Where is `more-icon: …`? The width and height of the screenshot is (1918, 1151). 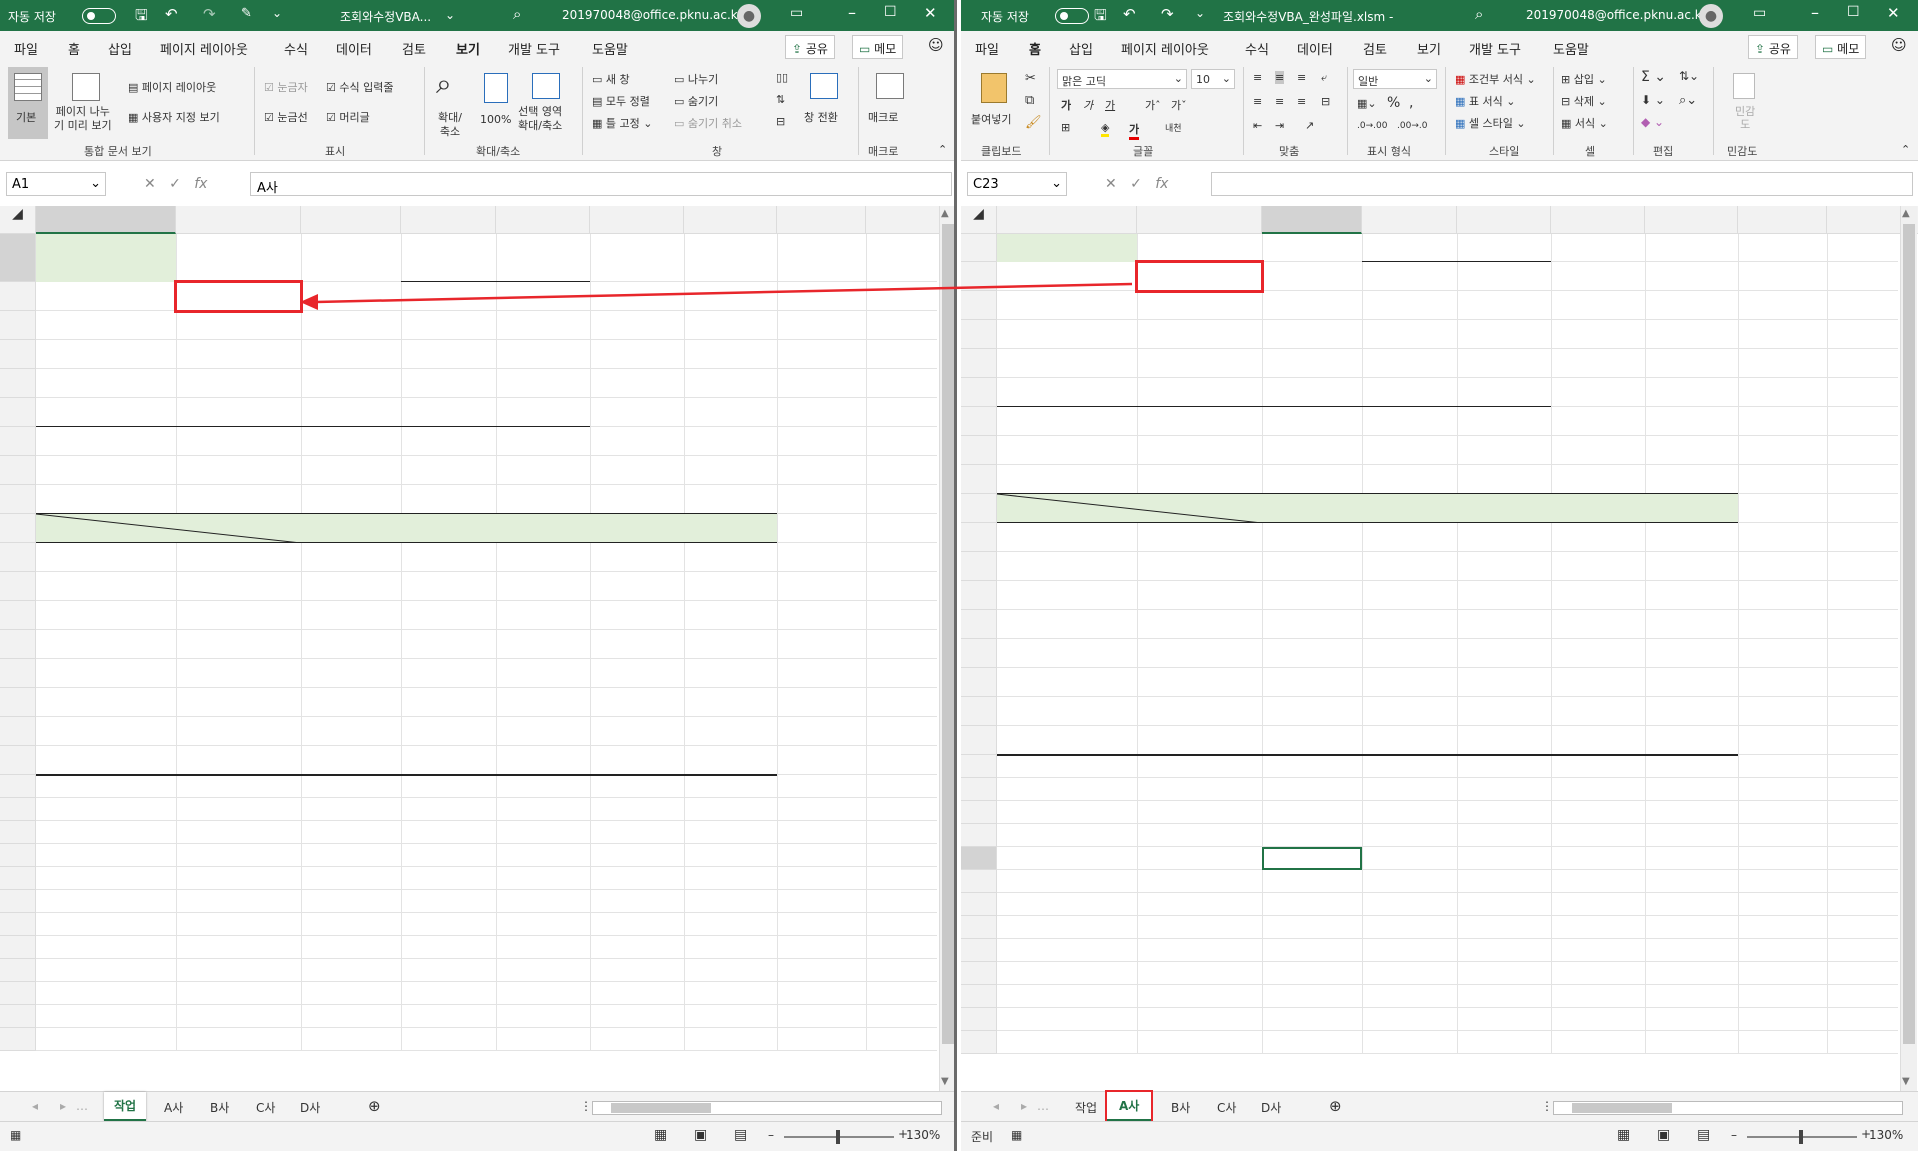 more-icon: … is located at coordinates (82, 1106).